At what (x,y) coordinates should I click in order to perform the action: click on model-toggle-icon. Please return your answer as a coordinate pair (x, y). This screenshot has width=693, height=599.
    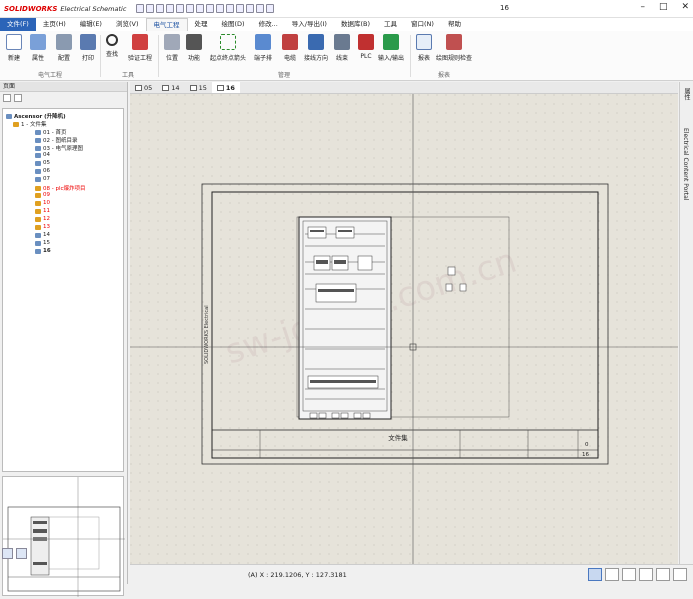
    Looking at the image, I should click on (680, 574).